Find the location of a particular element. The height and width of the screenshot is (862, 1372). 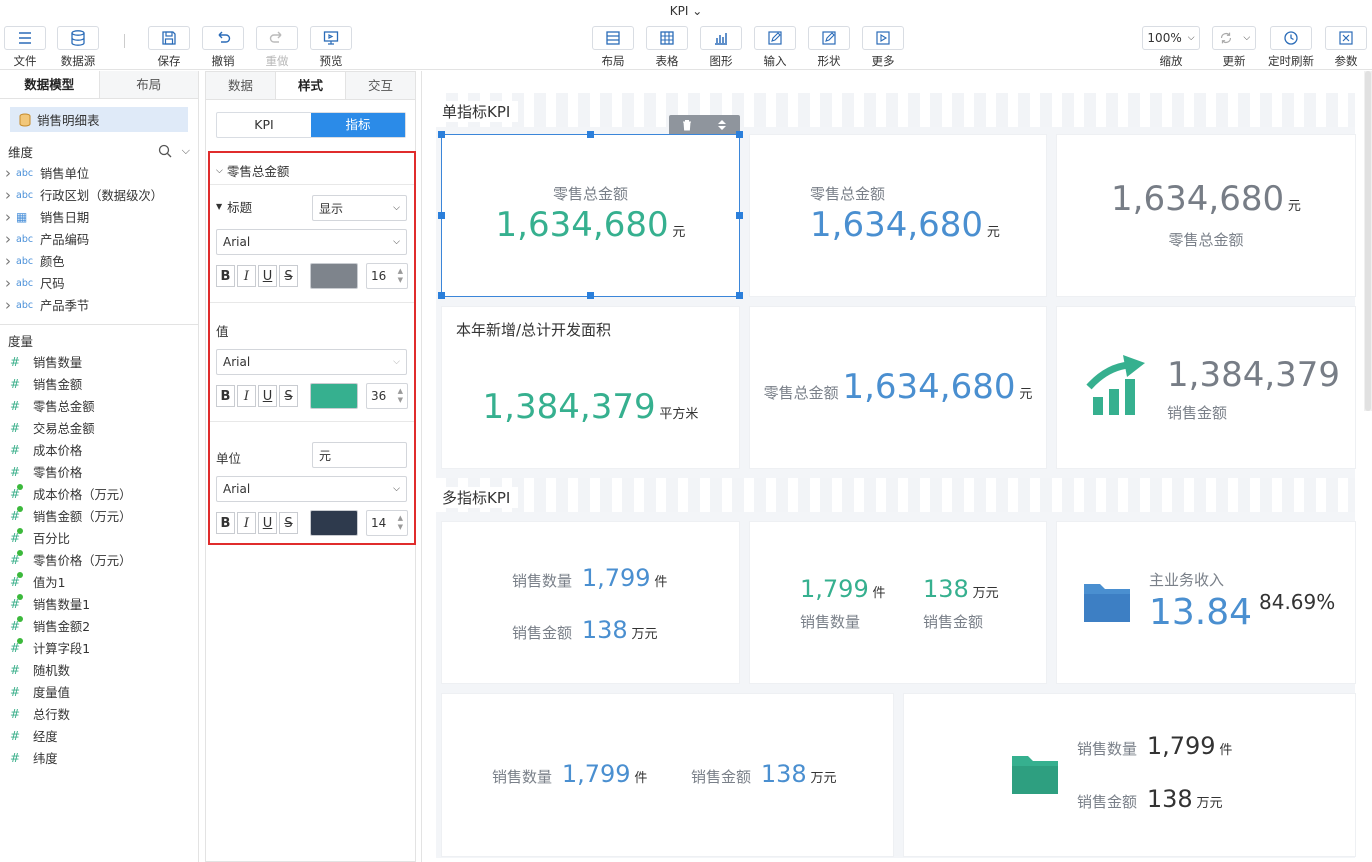

dataset-item: 销售明细表 is located at coordinates (99, 119).